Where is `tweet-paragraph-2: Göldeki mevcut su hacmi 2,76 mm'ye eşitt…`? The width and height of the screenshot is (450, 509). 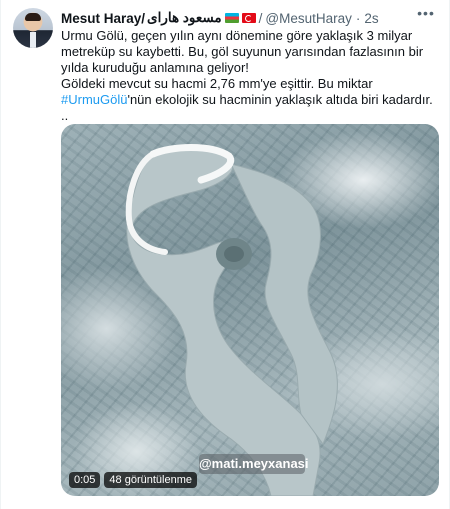
tweet-paragraph-2: Göldeki mevcut su hacmi 2,76 mm'ye eşitt… is located at coordinates (250, 92).